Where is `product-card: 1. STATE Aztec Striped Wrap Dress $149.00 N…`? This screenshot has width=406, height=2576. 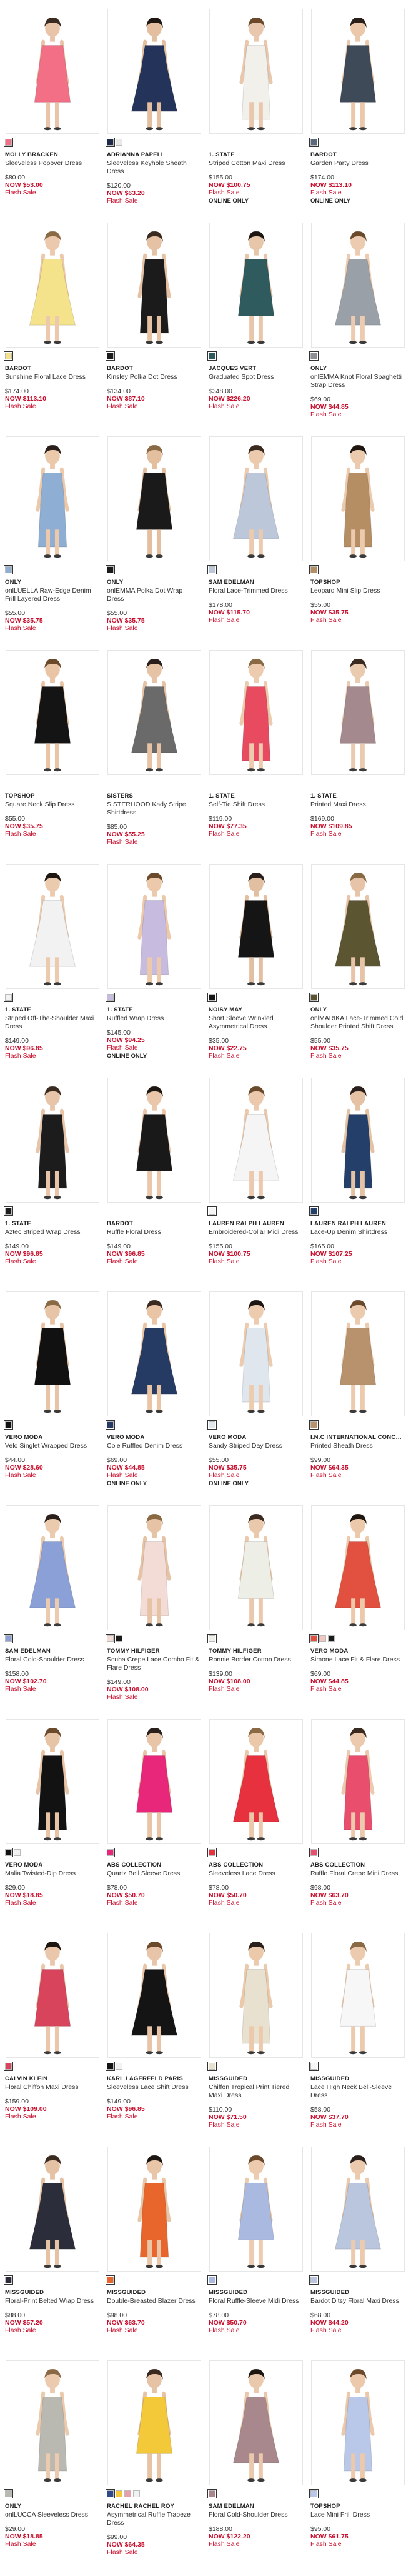
product-card: 1. STATE Aztec Striped Wrap Dress $149.00 N… is located at coordinates (52, 1185).